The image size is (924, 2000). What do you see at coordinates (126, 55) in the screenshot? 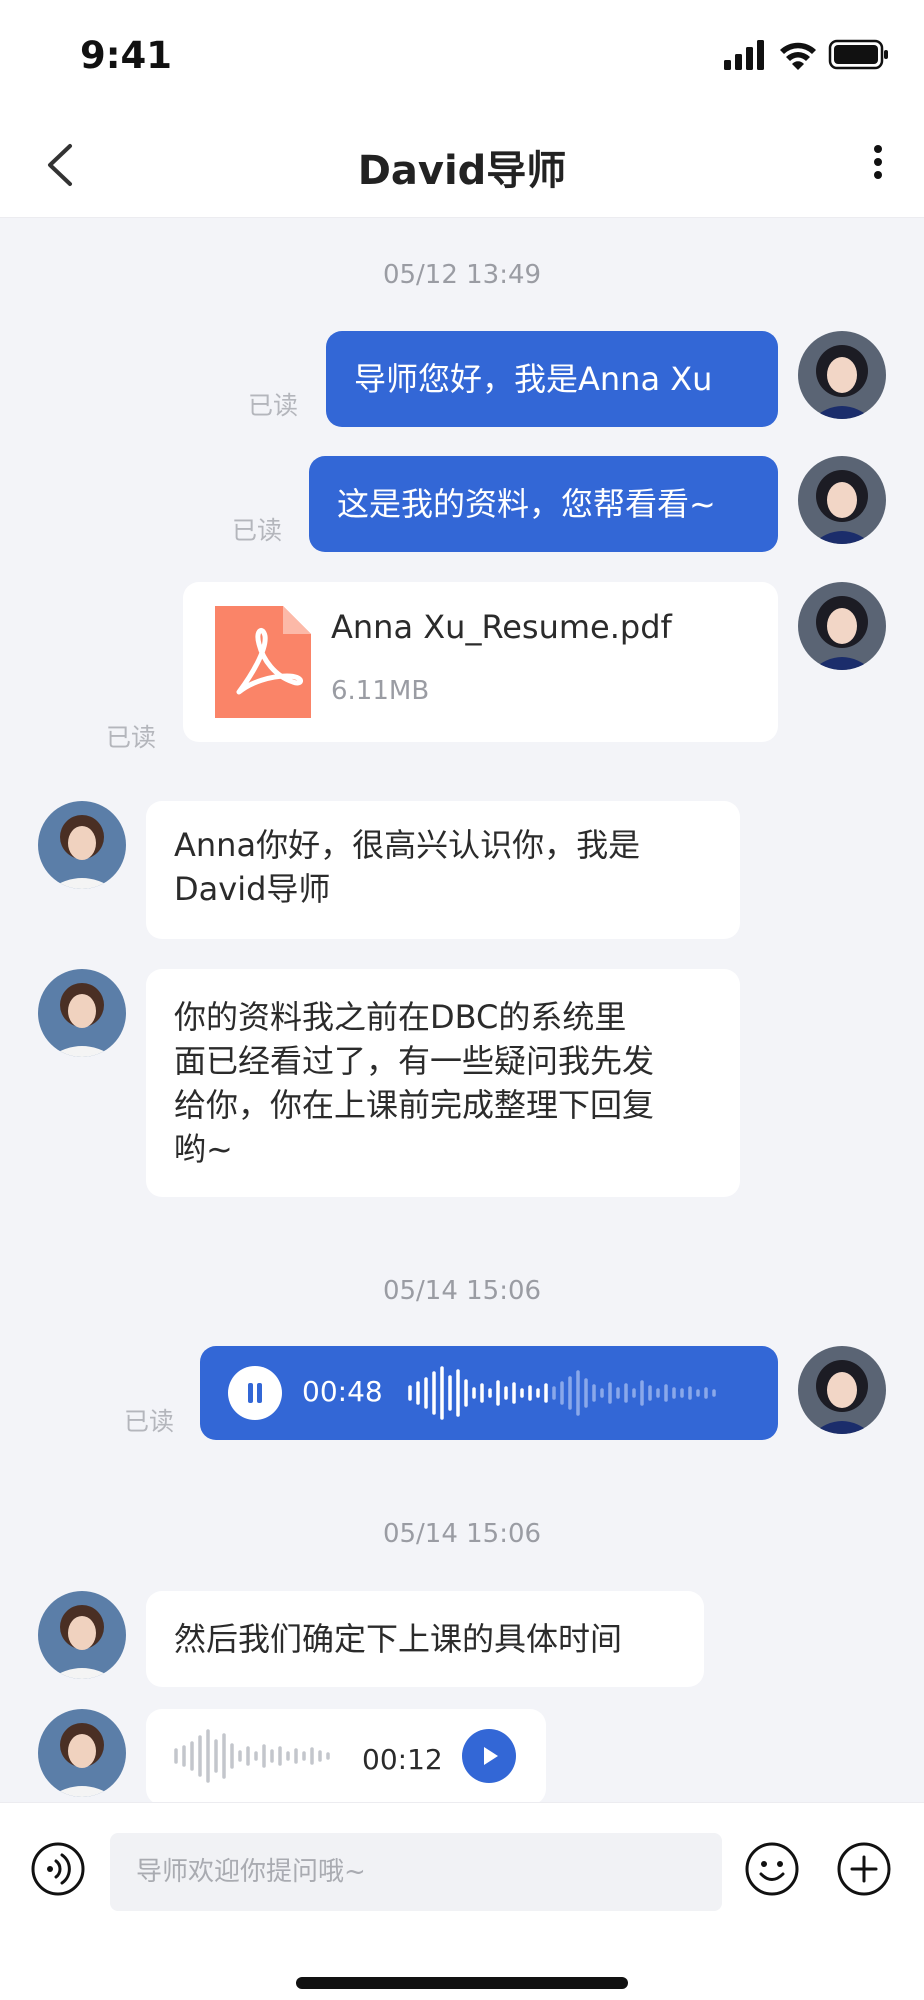
I see `status-time: 9:41` at bounding box center [126, 55].